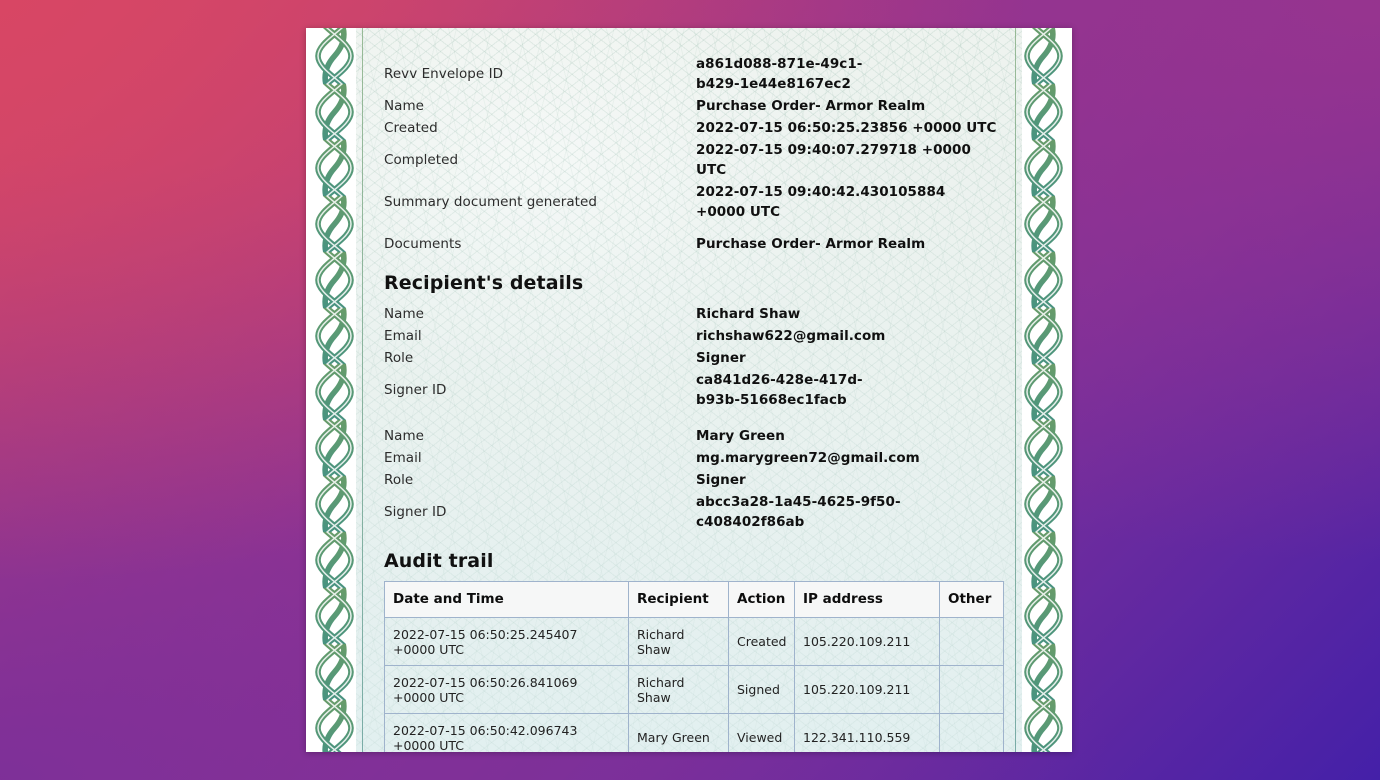 The height and width of the screenshot is (780, 1380). Describe the element at coordinates (490, 202) in the screenshot. I see `field-summary-generated-label: Summary document generated` at that location.